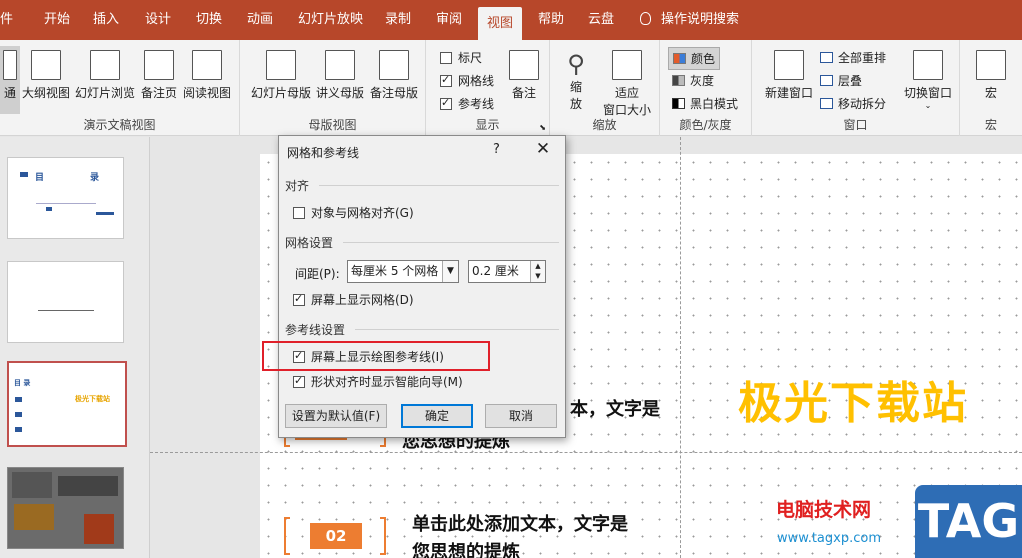 This screenshot has width=1022, height=558. What do you see at coordinates (158, 93) in the screenshot?
I see `notes-page-label: 备注页` at bounding box center [158, 93].